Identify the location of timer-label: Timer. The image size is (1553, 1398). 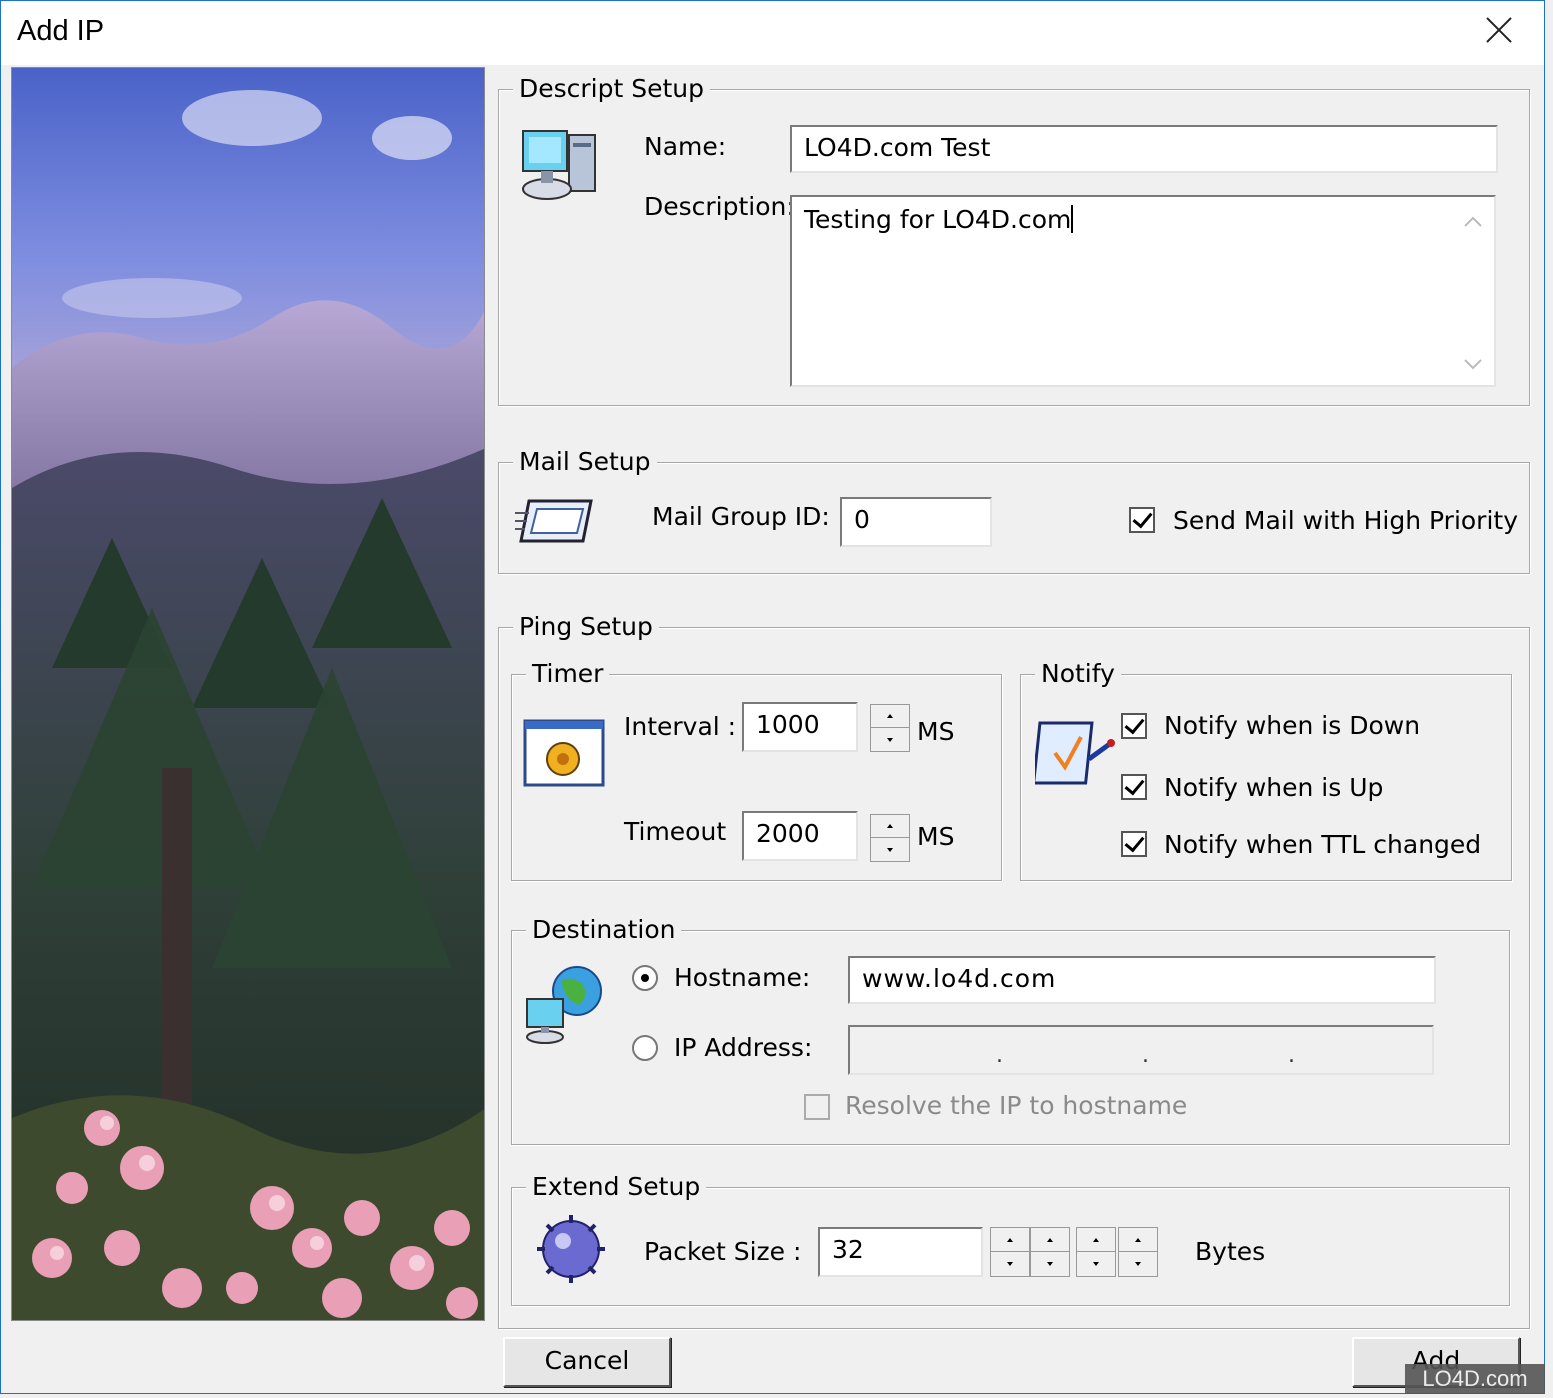
(568, 674).